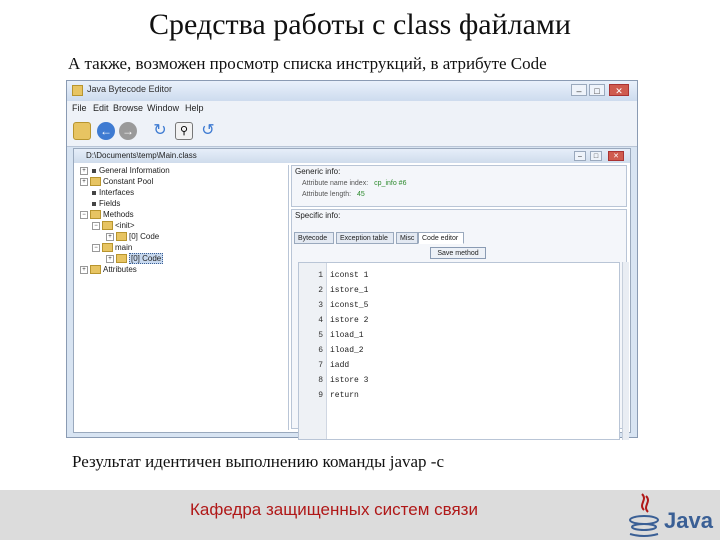 Image resolution: width=720 pixels, height=540 pixels. Describe the element at coordinates (128, 131) in the screenshot. I see `forward-icon: →` at that location.